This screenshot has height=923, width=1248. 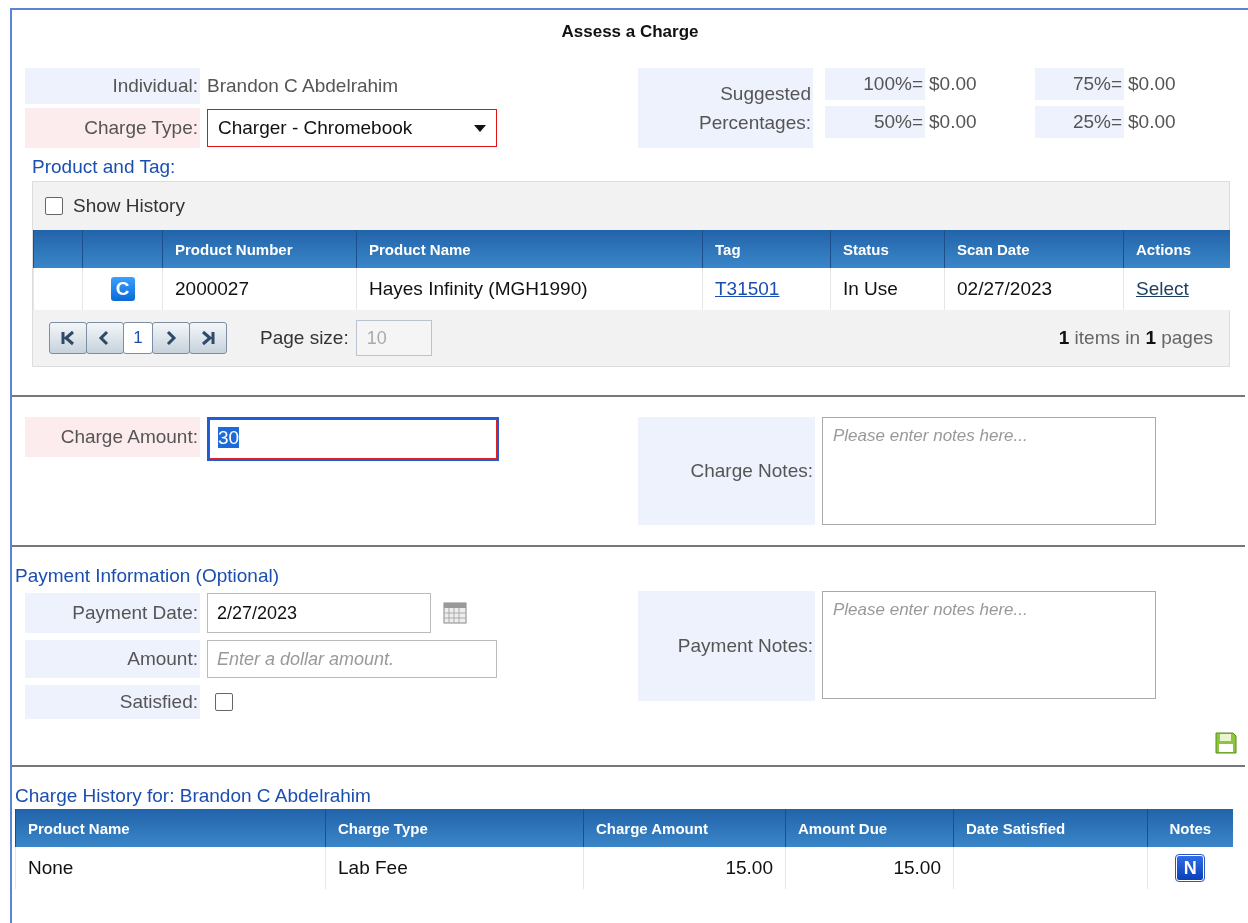 What do you see at coordinates (112, 613) in the screenshot?
I see `field-label: Payment Date:` at bounding box center [112, 613].